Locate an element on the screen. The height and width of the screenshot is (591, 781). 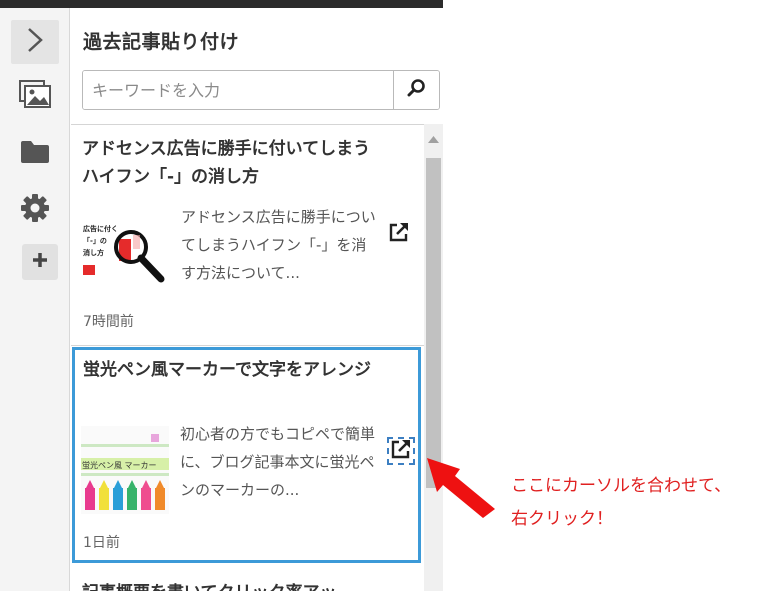
chevron-right-icon is located at coordinates (35, 42).